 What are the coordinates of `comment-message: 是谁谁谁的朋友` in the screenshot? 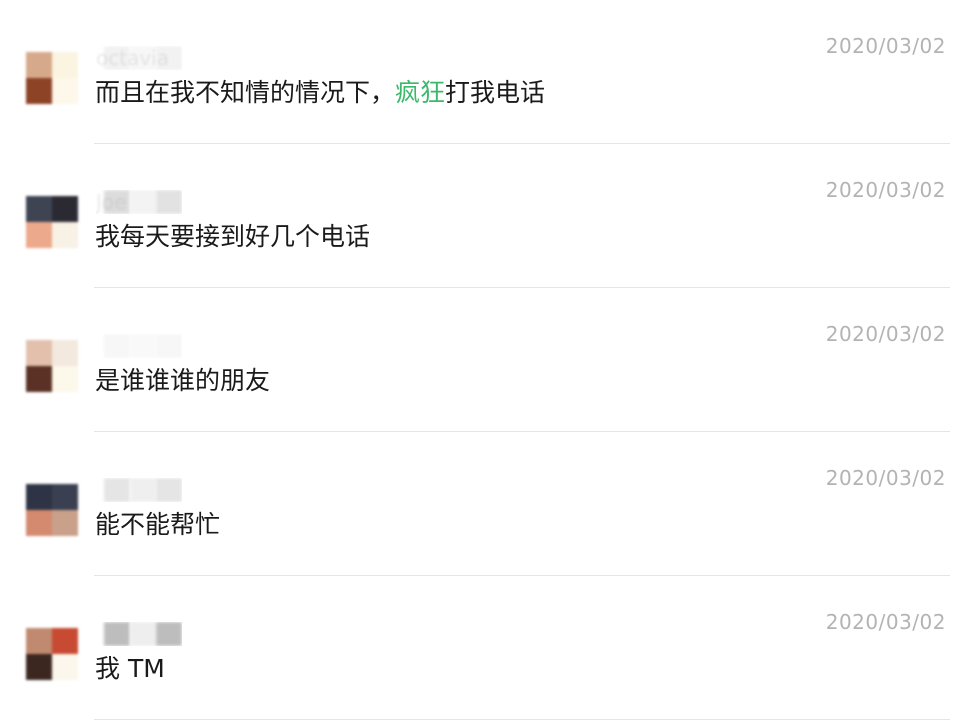 It's located at (182, 381).